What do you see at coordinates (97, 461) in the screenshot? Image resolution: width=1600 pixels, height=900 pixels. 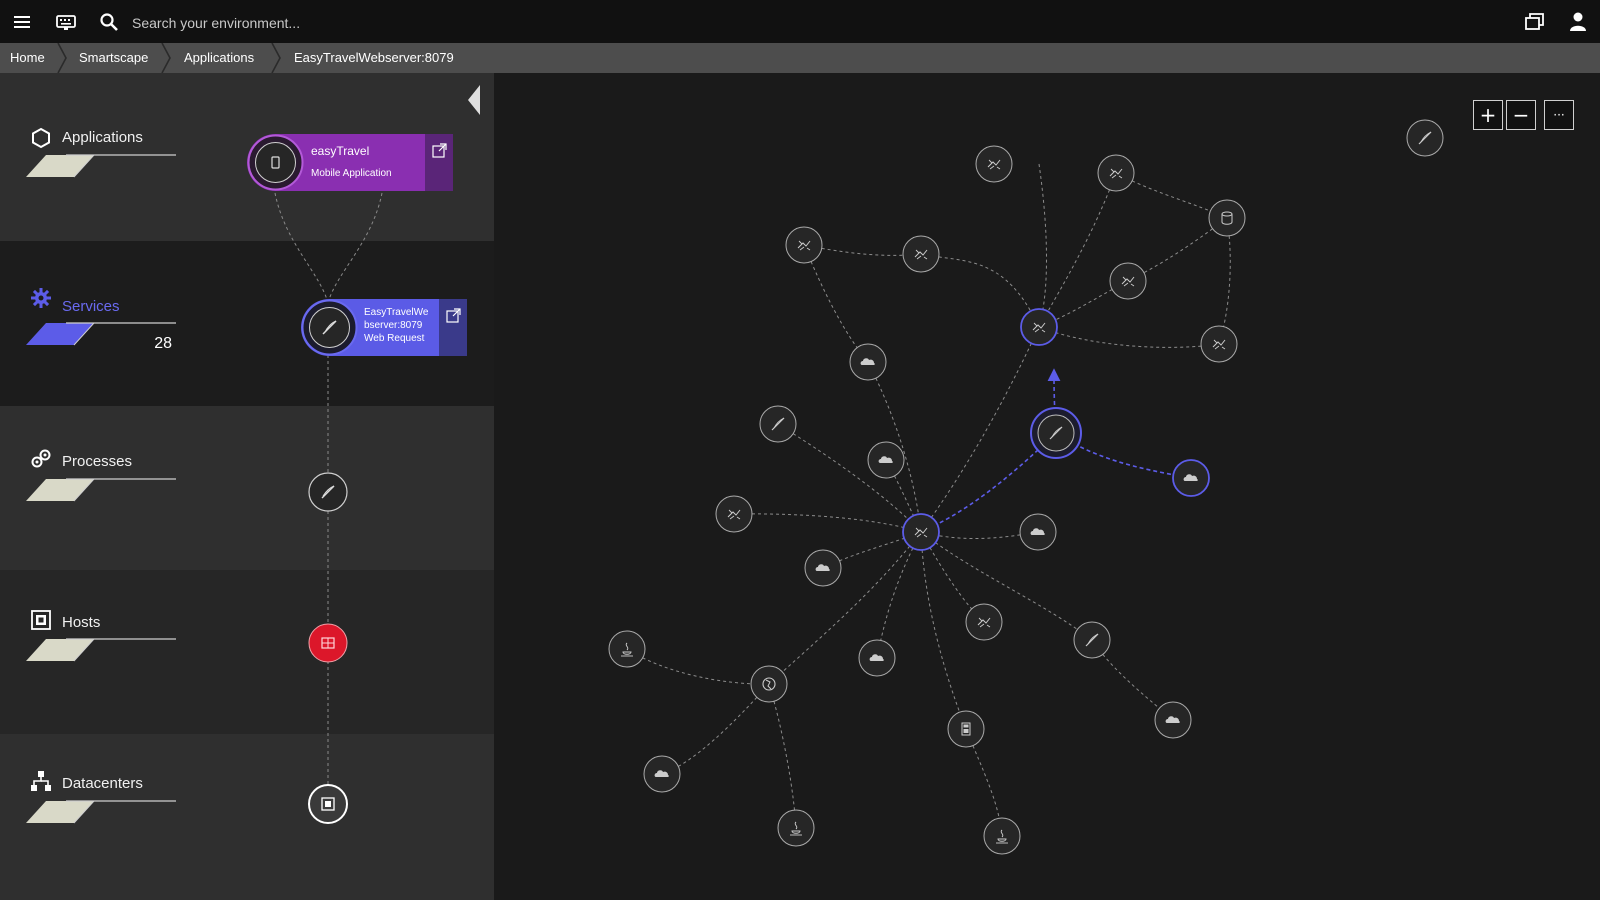 I see `layer-label-processes: Processes` at bounding box center [97, 461].